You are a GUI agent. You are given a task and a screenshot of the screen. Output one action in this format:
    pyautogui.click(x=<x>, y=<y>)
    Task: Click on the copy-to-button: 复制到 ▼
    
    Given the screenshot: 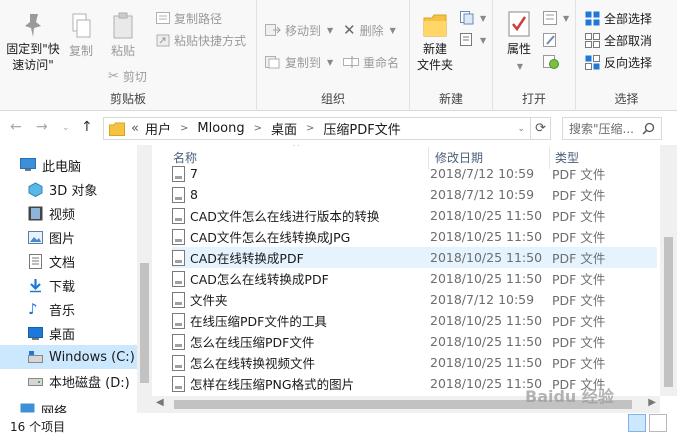 What is the action you would take?
    pyautogui.click(x=299, y=62)
    